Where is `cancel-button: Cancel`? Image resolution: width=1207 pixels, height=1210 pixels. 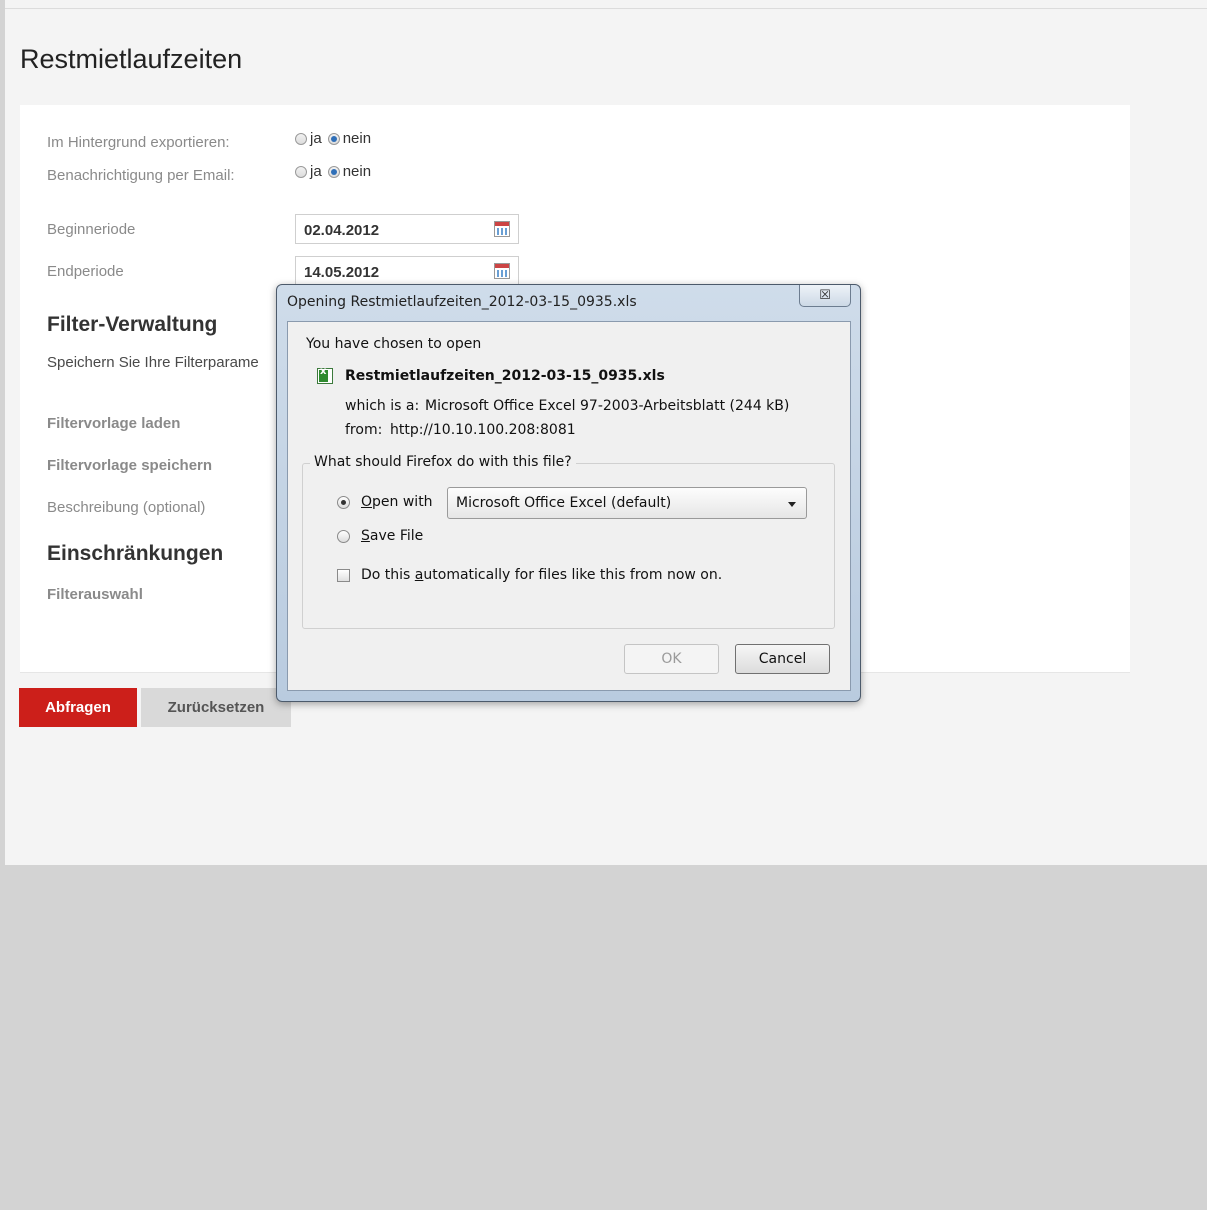
cancel-button: Cancel is located at coordinates (782, 659).